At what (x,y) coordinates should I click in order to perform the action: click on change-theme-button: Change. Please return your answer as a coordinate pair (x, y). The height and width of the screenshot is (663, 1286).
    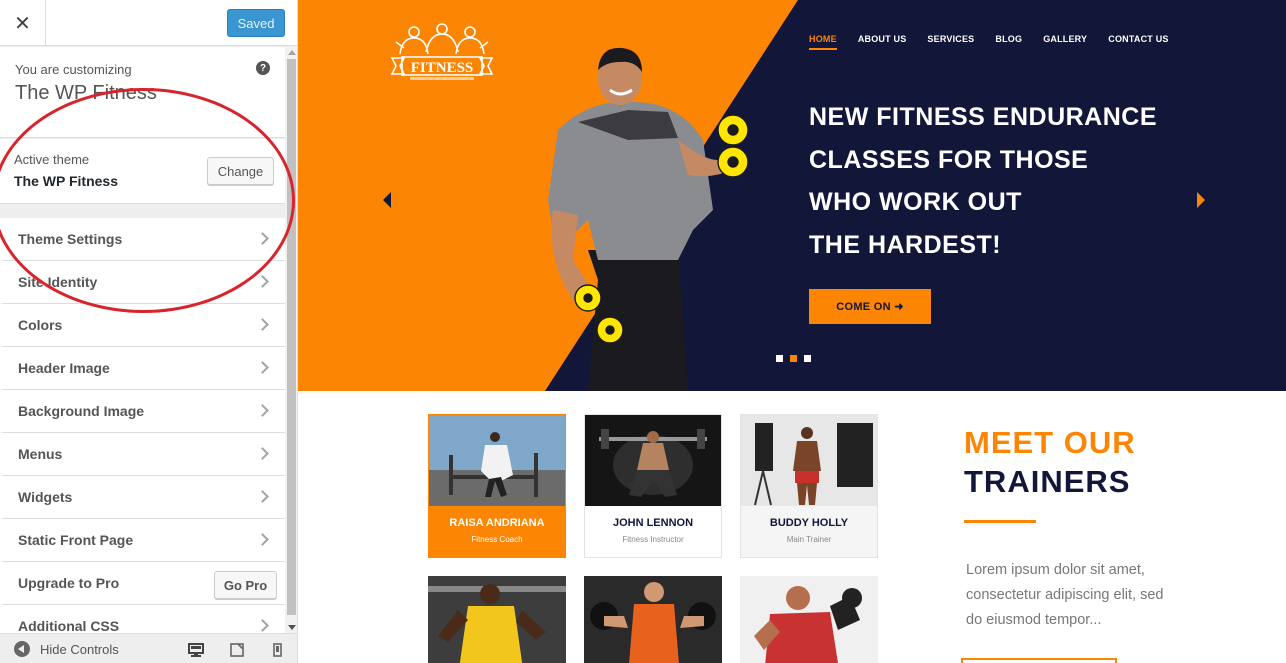
    Looking at the image, I should click on (240, 171).